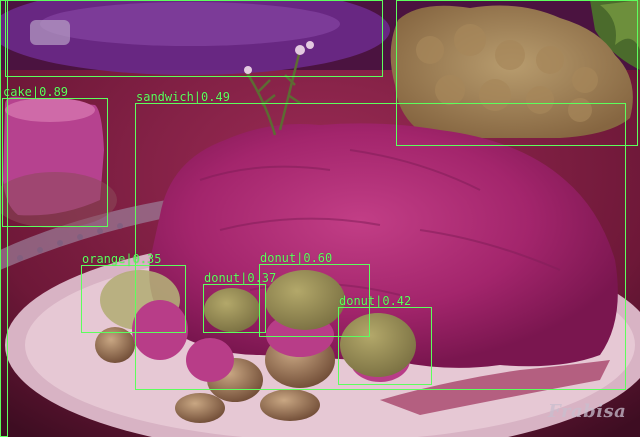  What do you see at coordinates (133, 293) in the screenshot?
I see `detection-box-orange: orange|0.35` at bounding box center [133, 293].